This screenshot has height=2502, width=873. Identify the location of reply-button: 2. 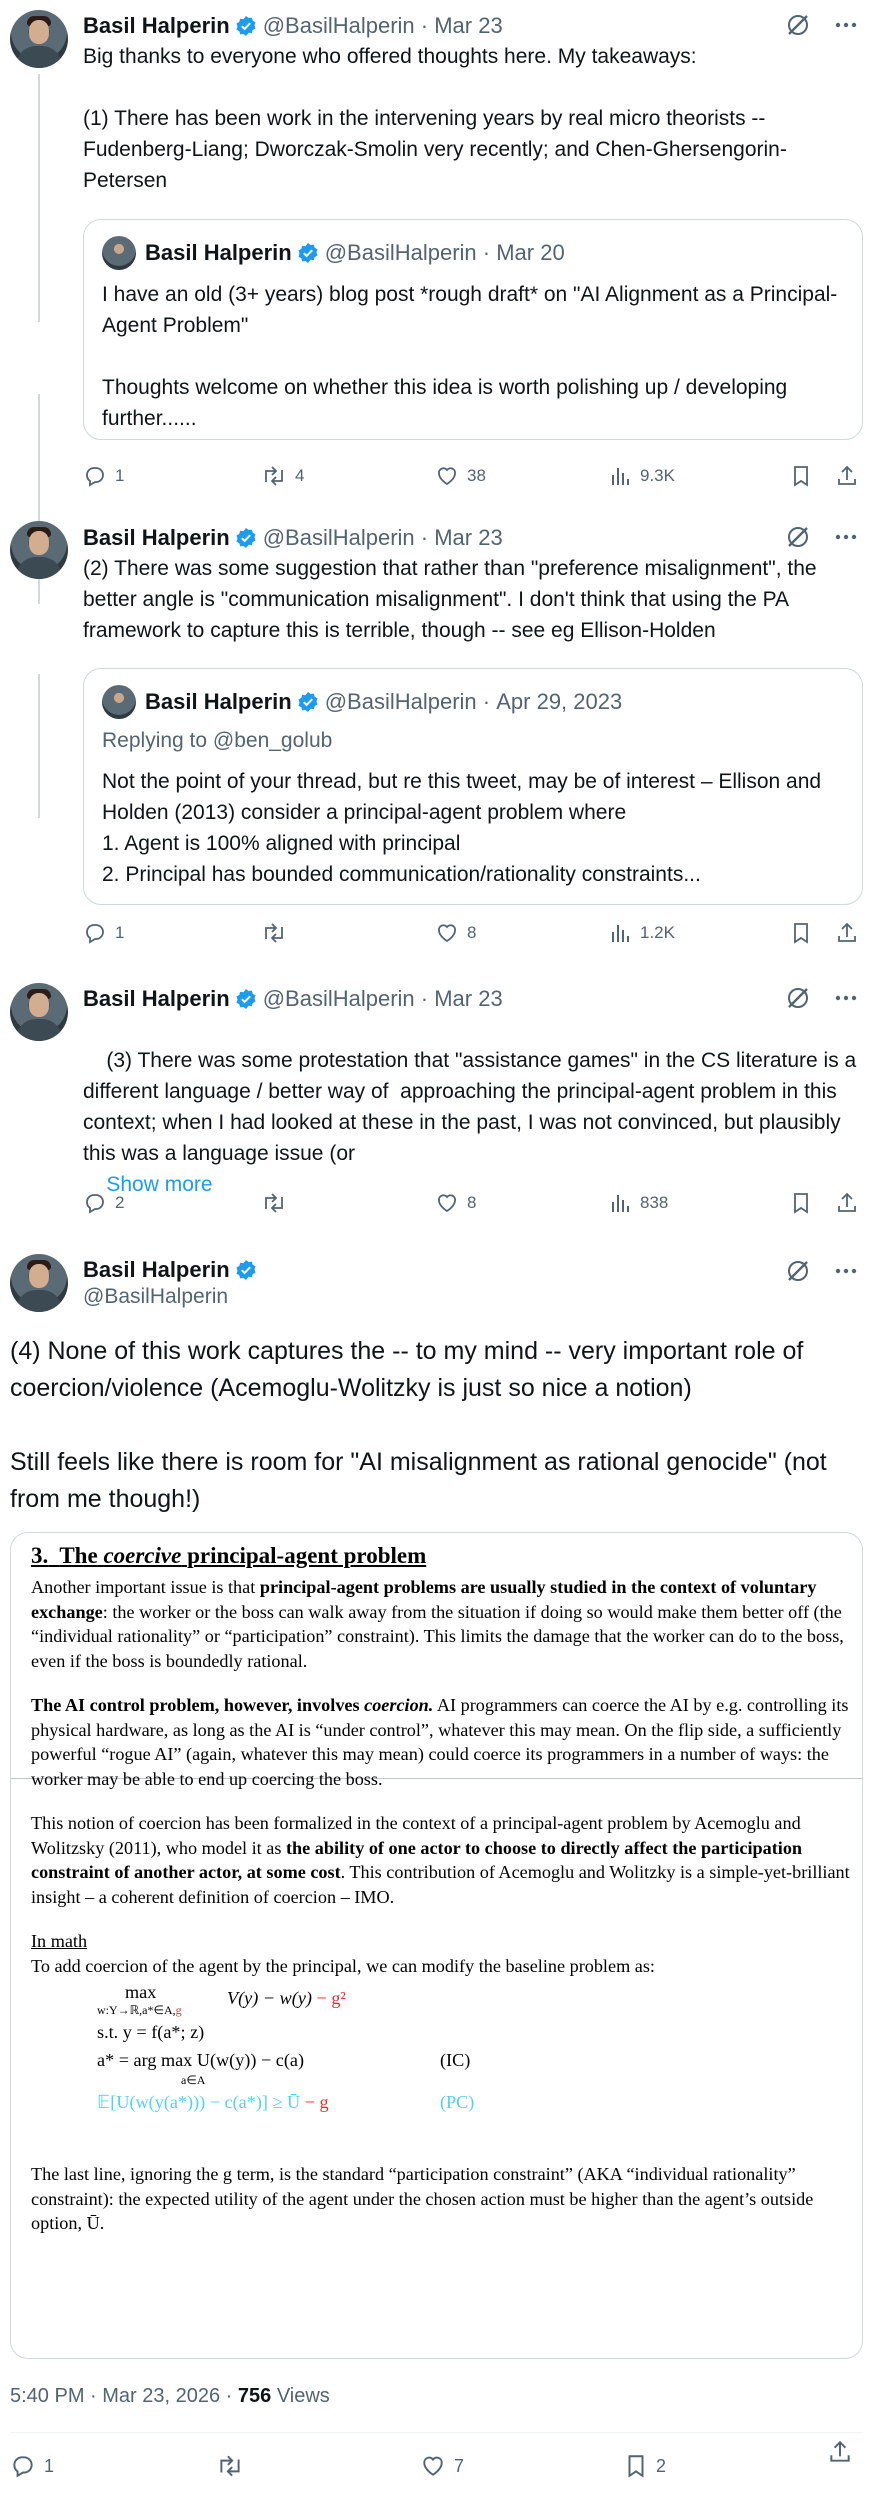
(103, 1203).